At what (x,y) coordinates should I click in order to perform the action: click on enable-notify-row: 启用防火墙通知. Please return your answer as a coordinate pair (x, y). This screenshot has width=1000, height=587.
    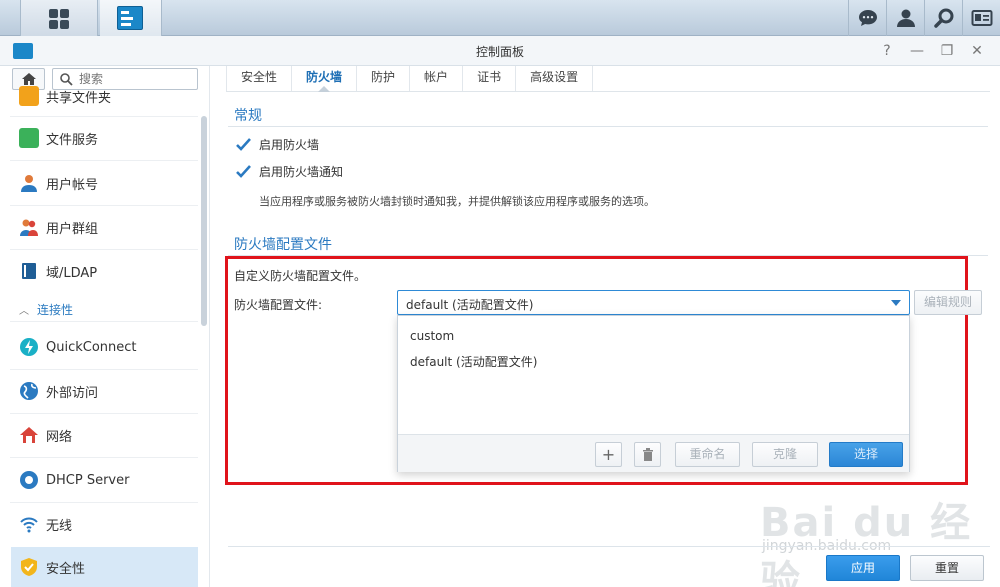
    Looking at the image, I should click on (289, 171).